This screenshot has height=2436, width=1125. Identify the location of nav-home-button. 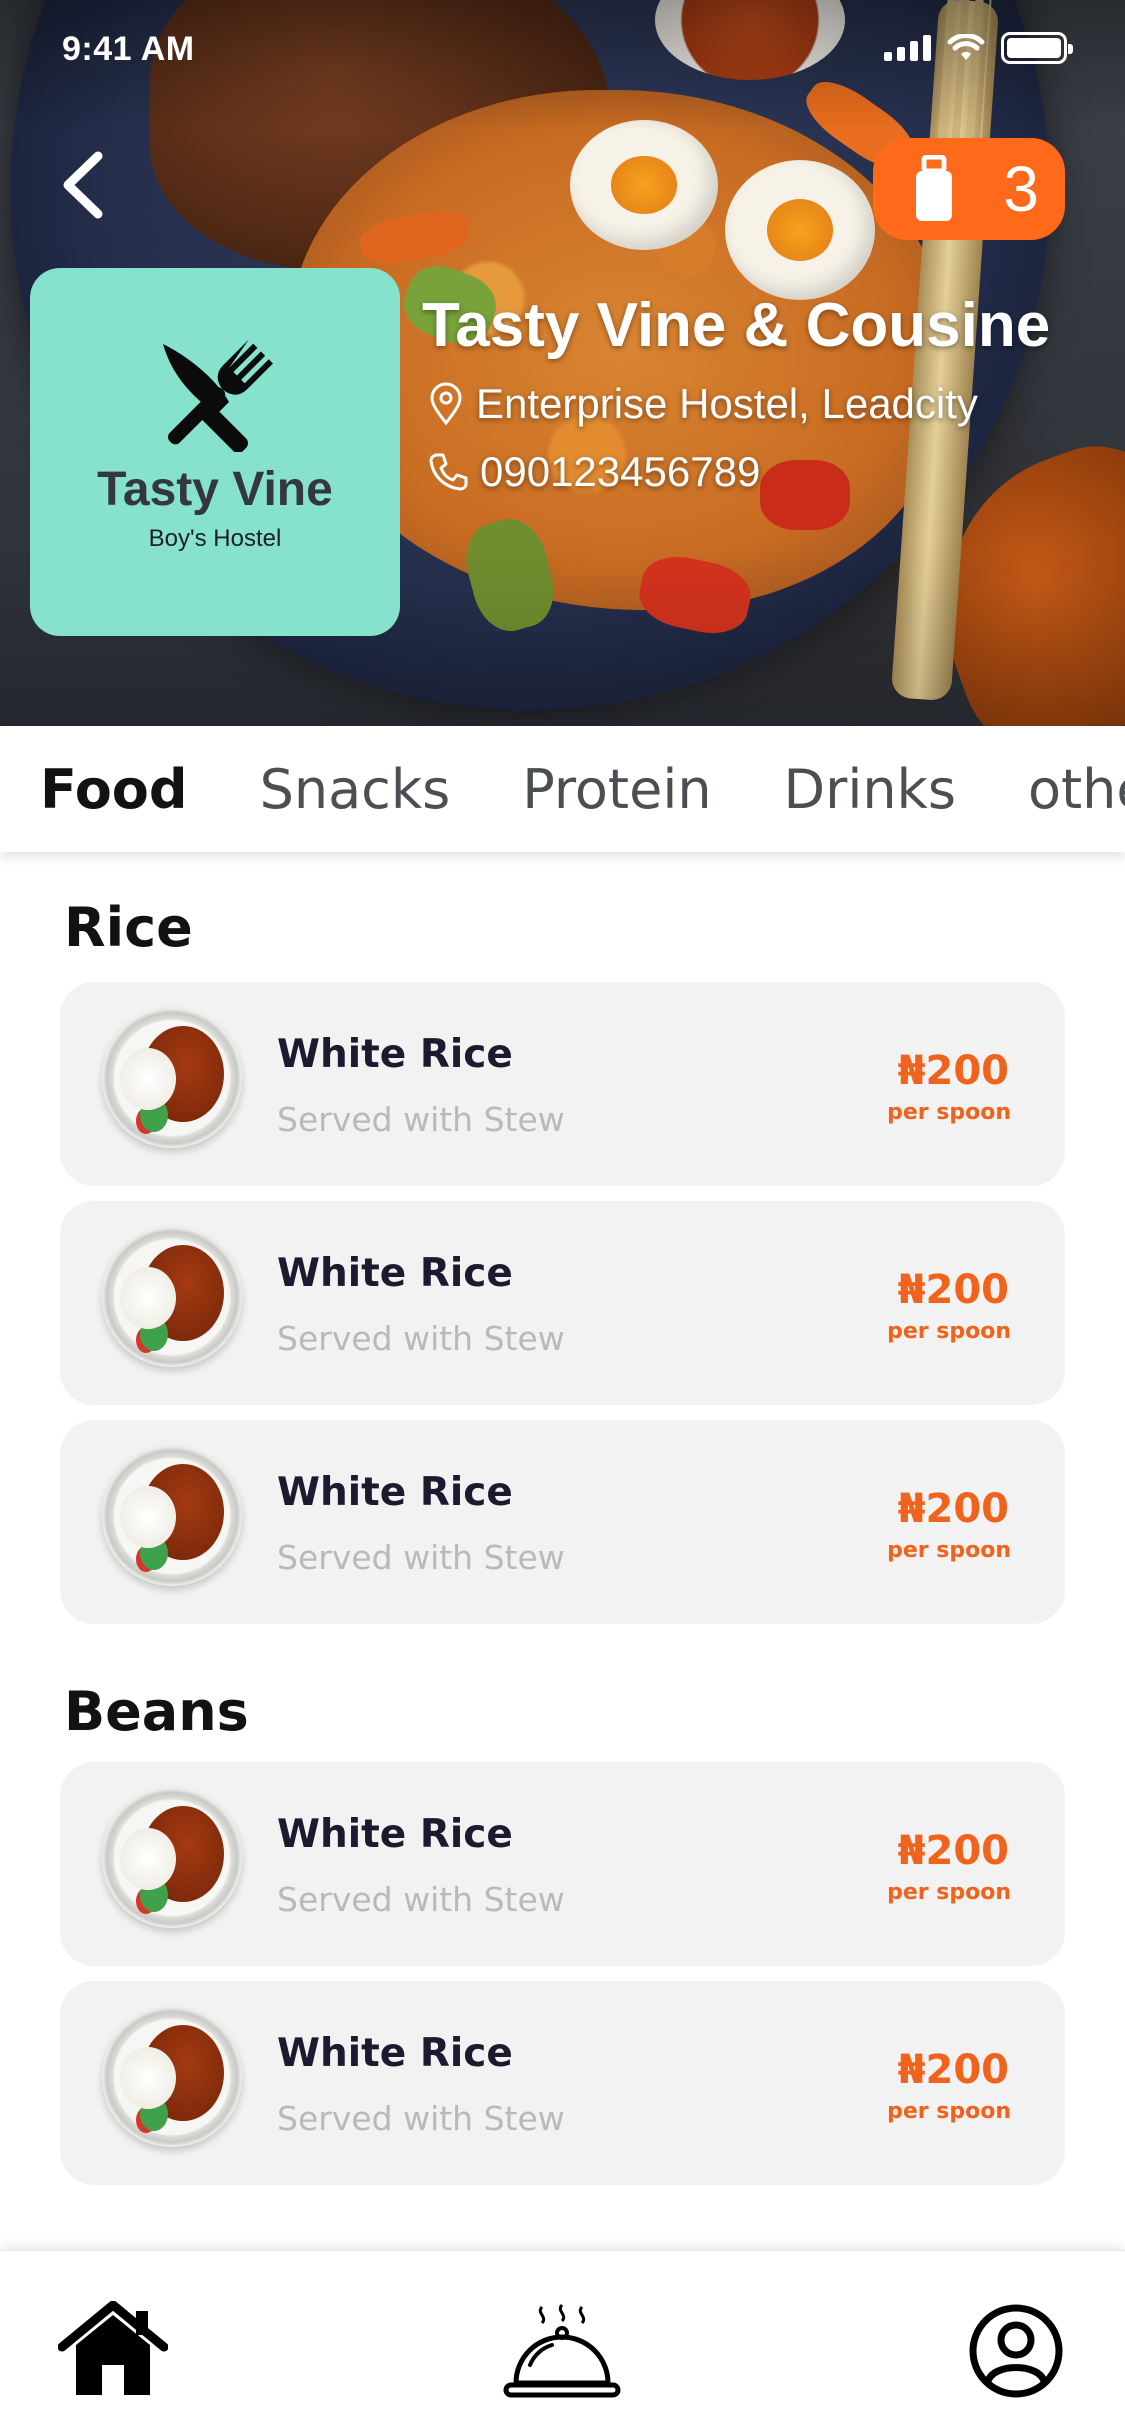
(113, 2350).